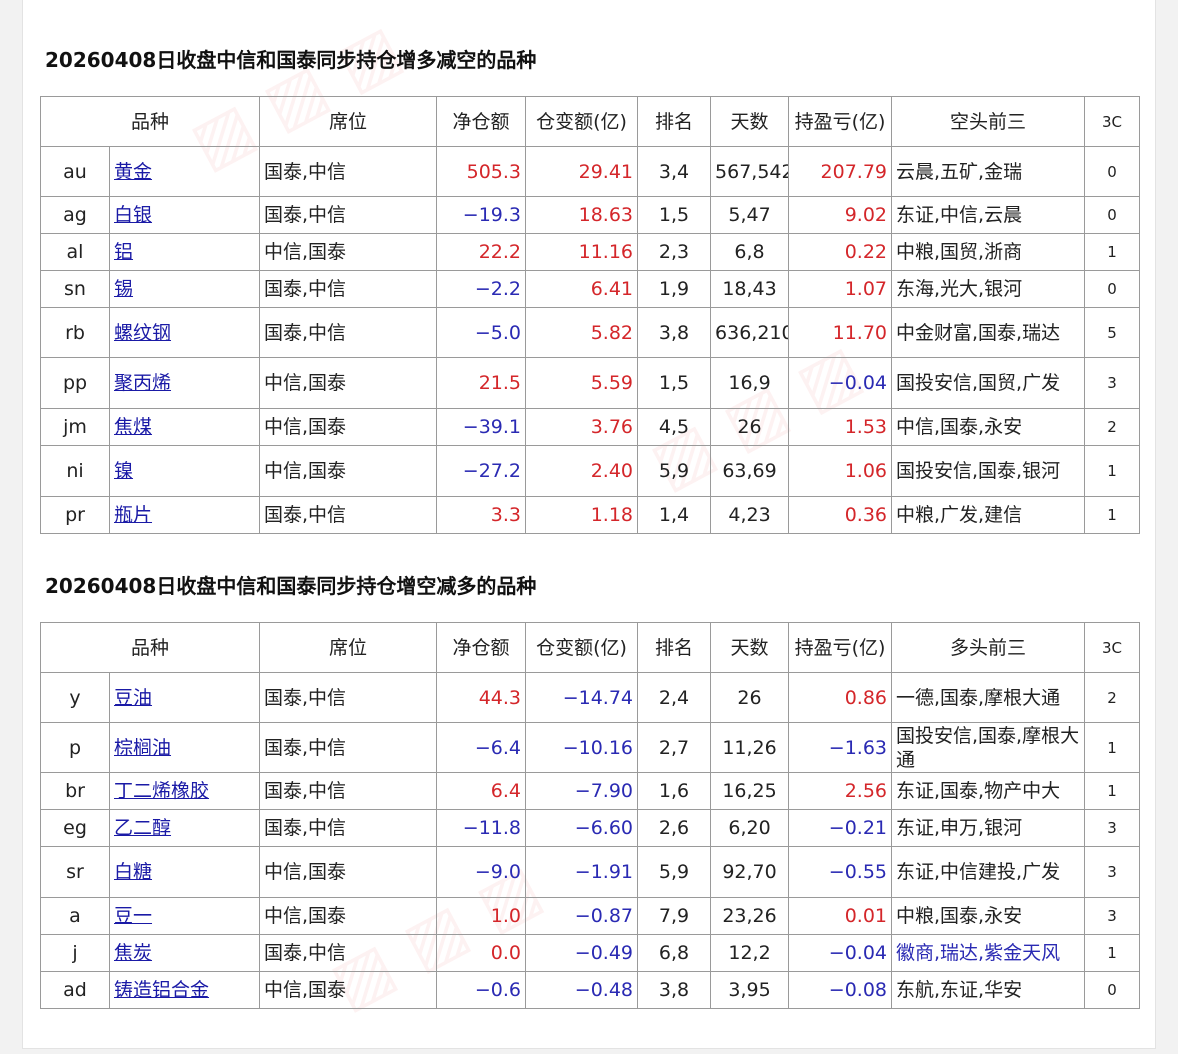  What do you see at coordinates (184, 332) in the screenshot?
I see `variety-name-cell: 螺纹钢` at bounding box center [184, 332].